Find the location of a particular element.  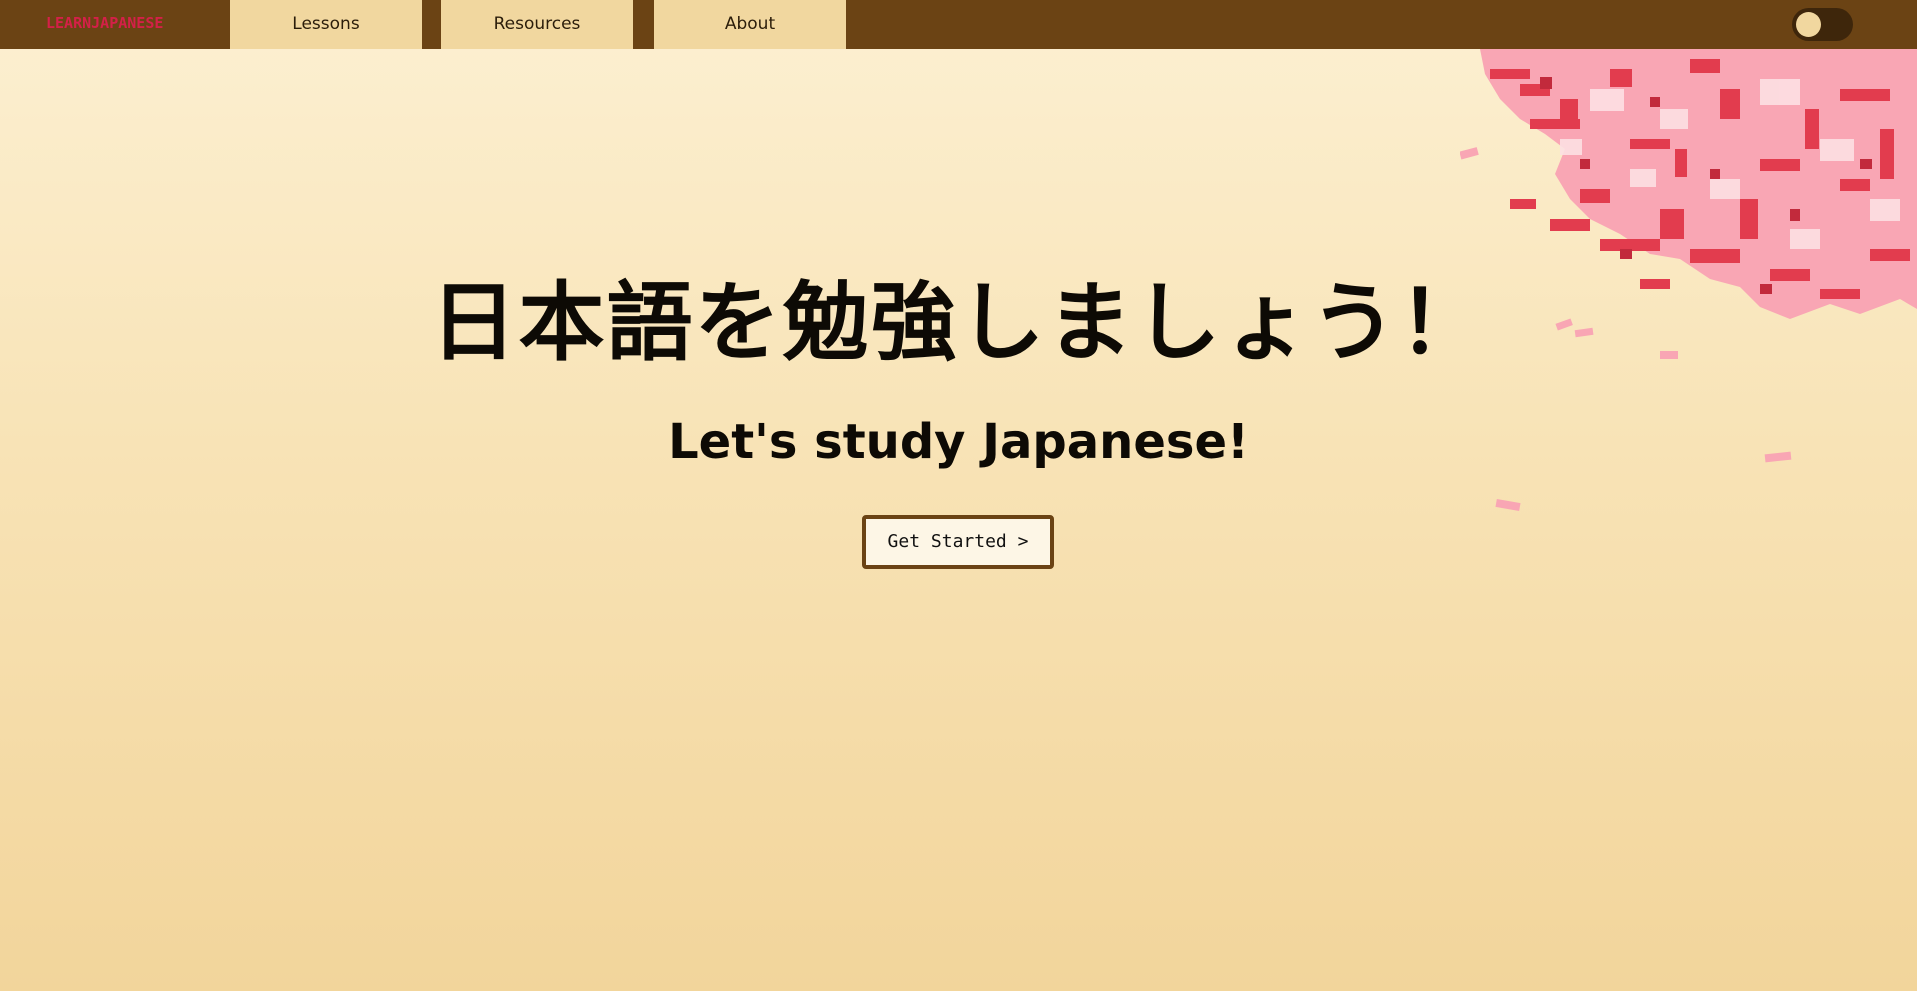

nav-tab-lessons: Lessons is located at coordinates (326, 24).